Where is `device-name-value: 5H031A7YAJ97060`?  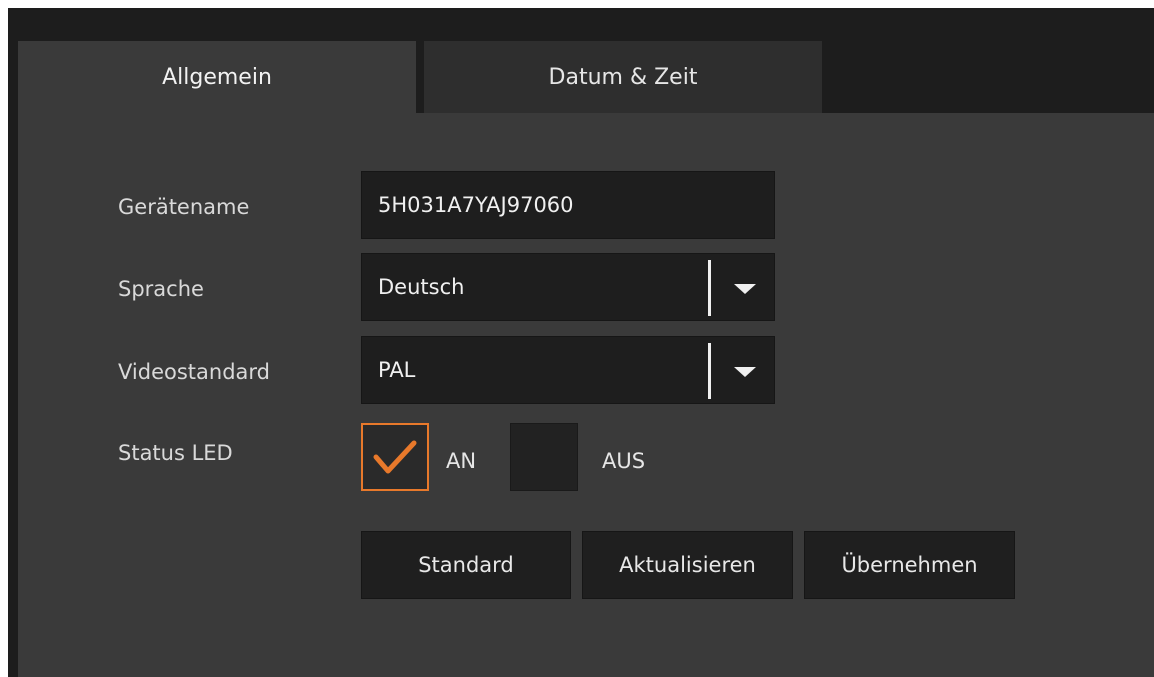
device-name-value: 5H031A7YAJ97060 is located at coordinates (476, 205).